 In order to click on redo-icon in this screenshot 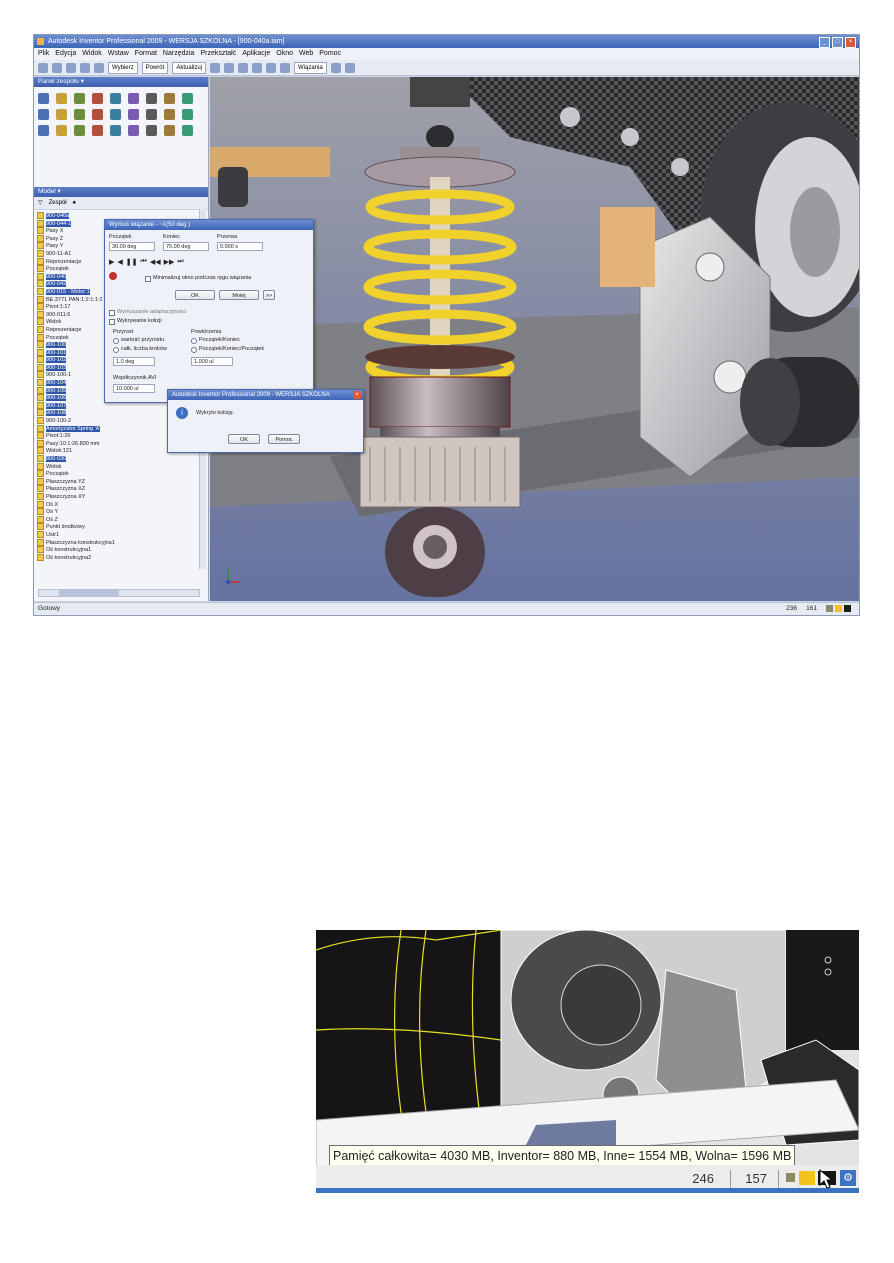, I will do `click(99, 67)`.